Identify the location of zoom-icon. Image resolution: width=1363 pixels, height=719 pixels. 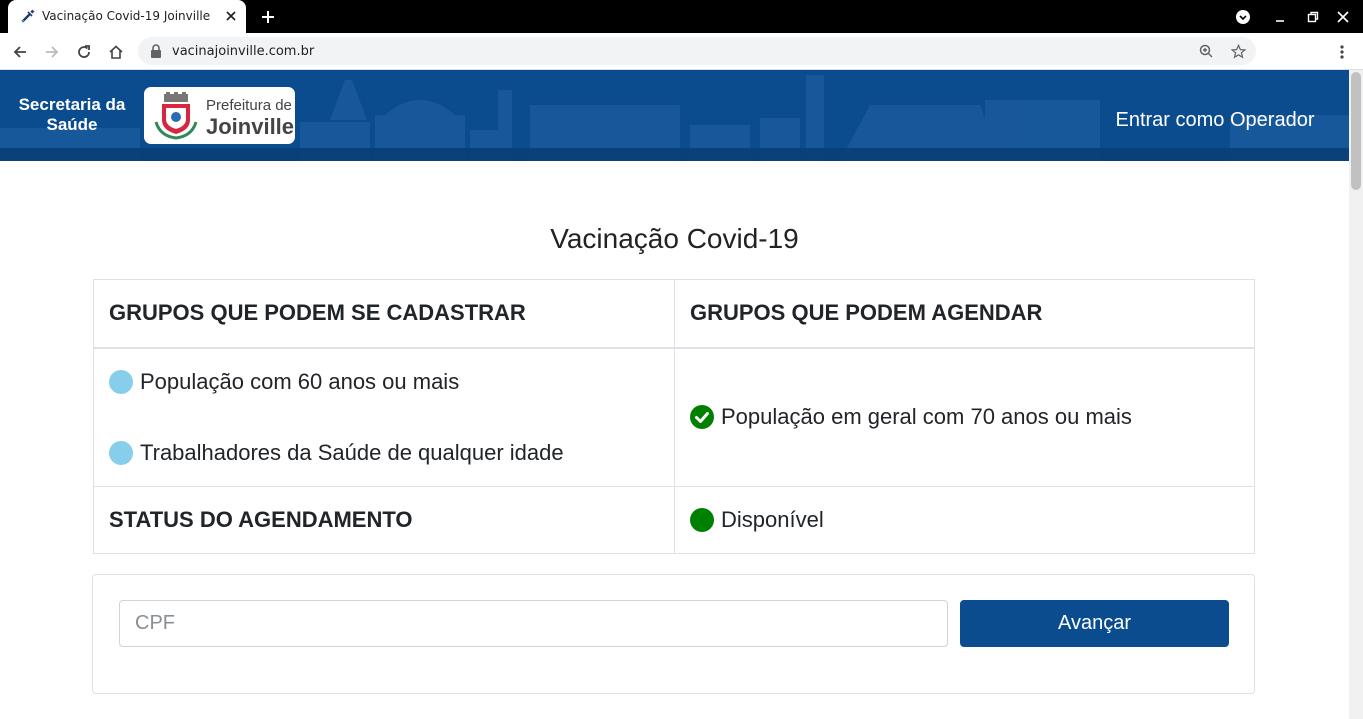
(1206, 51).